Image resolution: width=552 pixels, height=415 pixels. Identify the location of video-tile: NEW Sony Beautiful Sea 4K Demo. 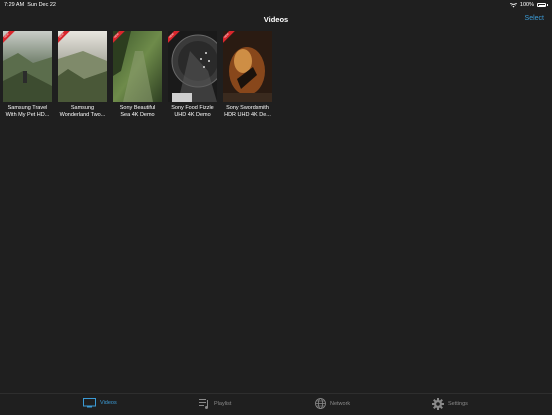
(137, 74).